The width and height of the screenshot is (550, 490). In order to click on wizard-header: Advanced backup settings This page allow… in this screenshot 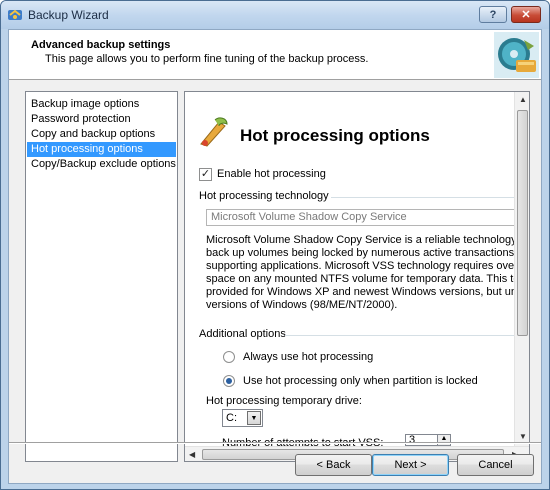, I will do `click(275, 55)`.